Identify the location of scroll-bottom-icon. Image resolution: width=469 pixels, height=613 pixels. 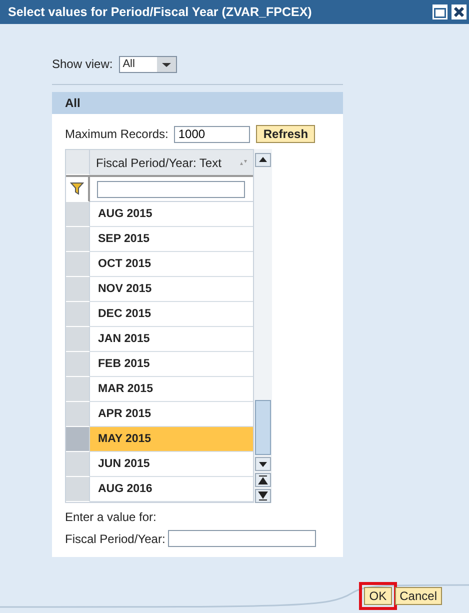
(263, 496).